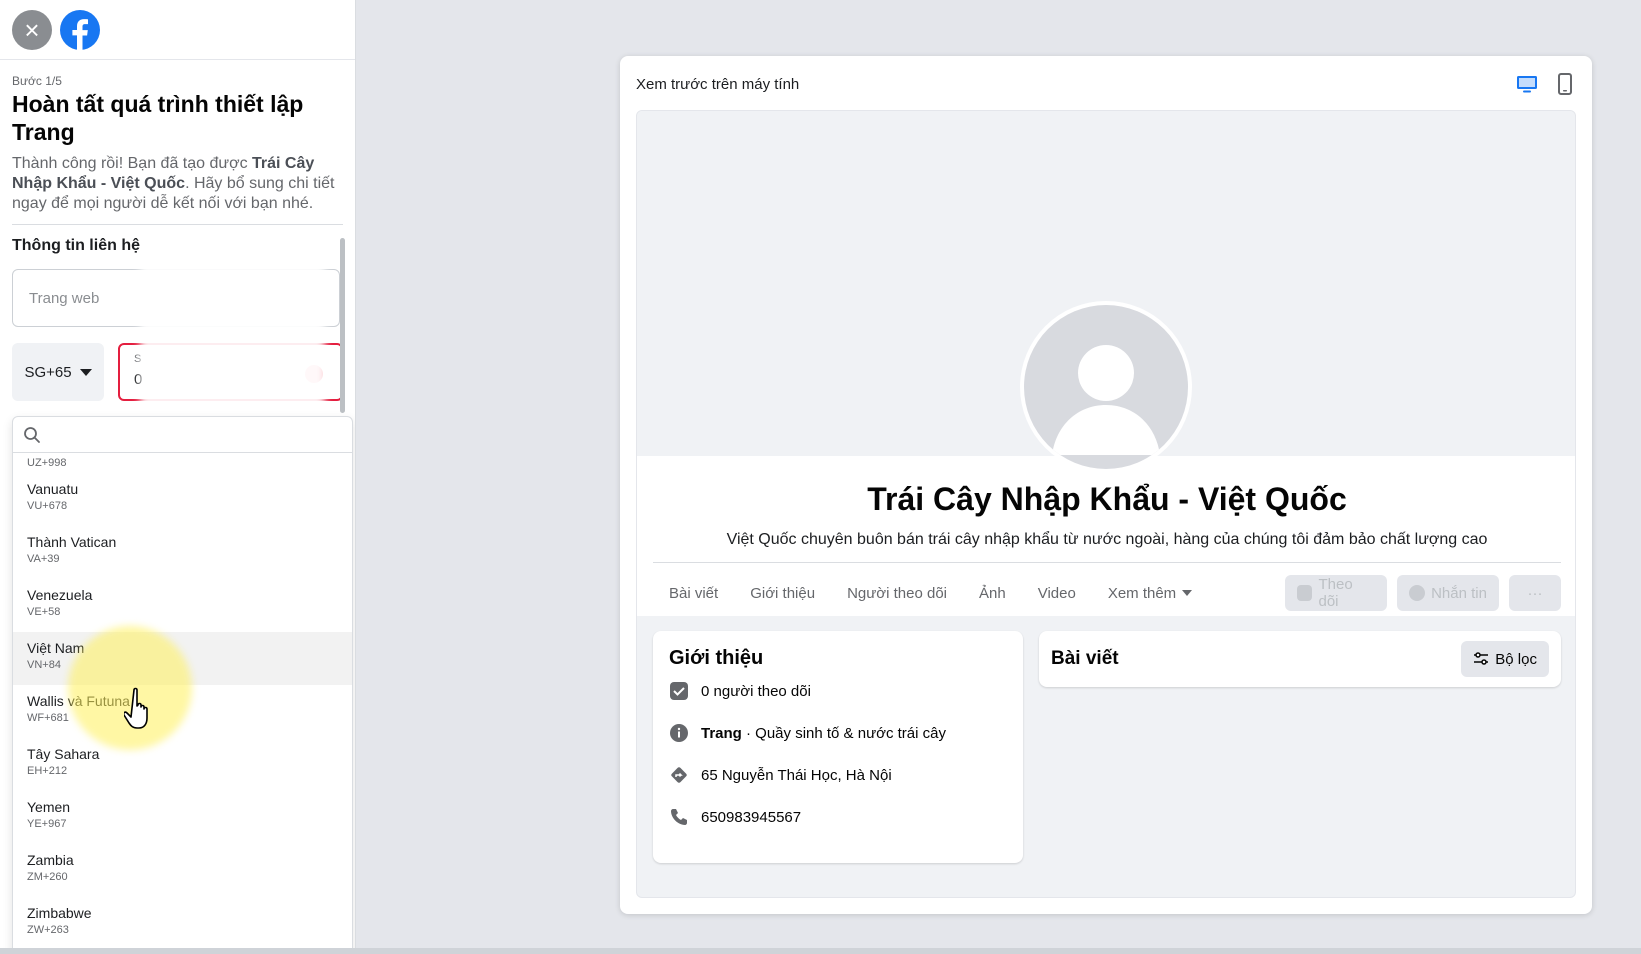  What do you see at coordinates (49, 807) in the screenshot?
I see `country-name: Yemen` at bounding box center [49, 807].